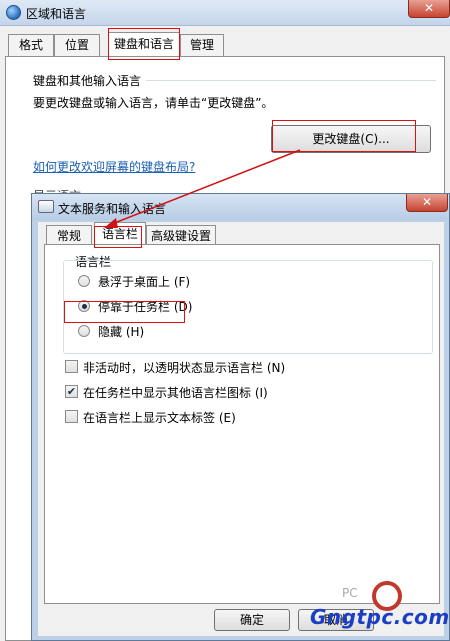 The image size is (450, 641). What do you see at coordinates (350, 593) in the screenshot?
I see `watermark-pc: PC` at bounding box center [350, 593].